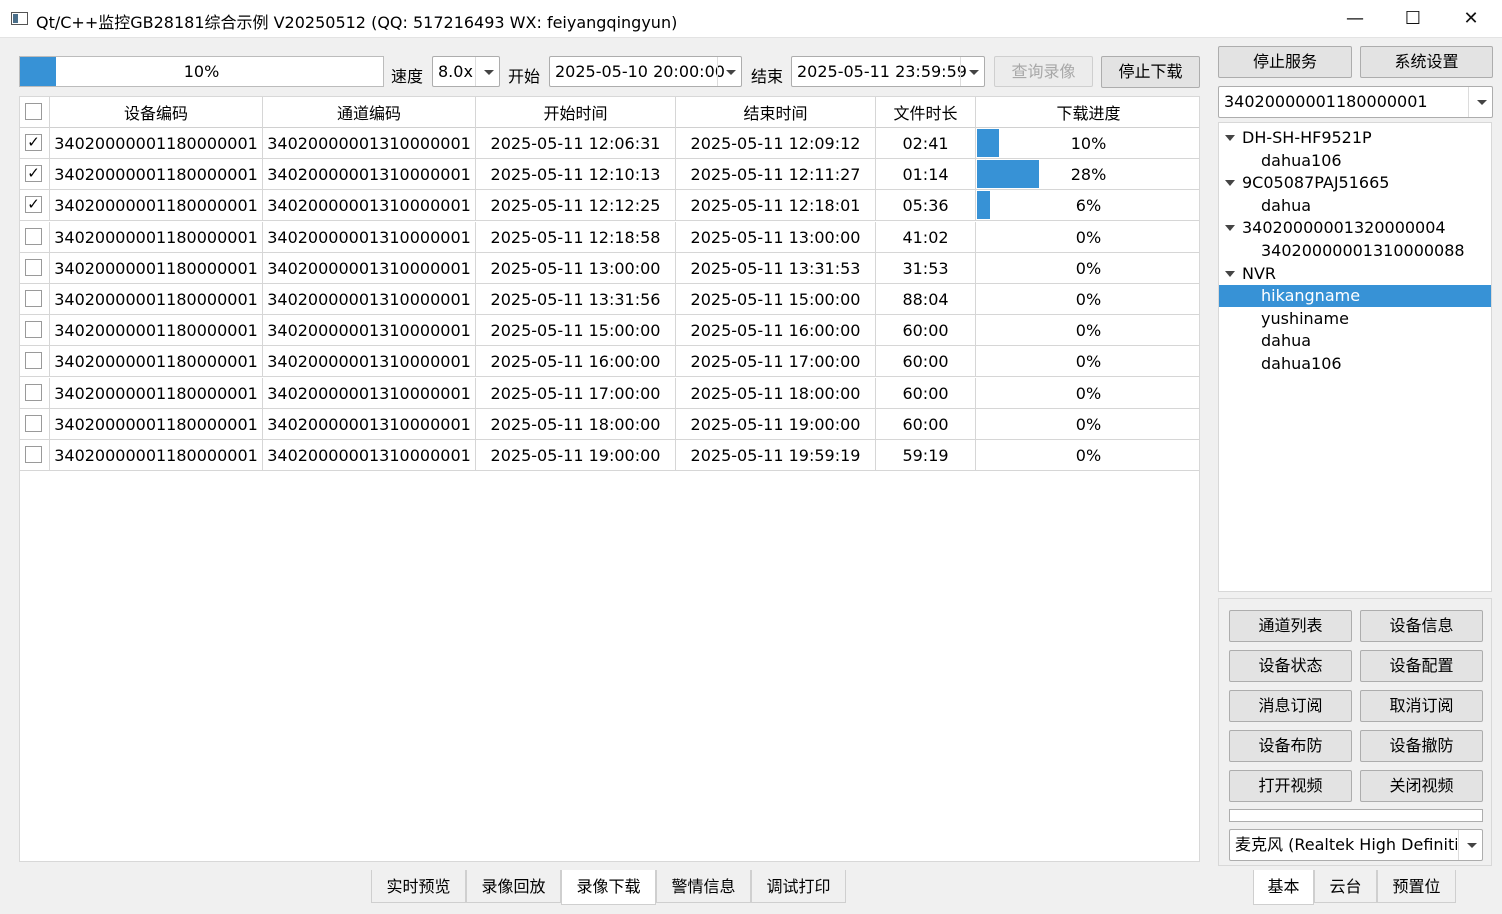  Describe the element at coordinates (513, 886) in the screenshot. I see `tab-playback: 录像回放` at that location.